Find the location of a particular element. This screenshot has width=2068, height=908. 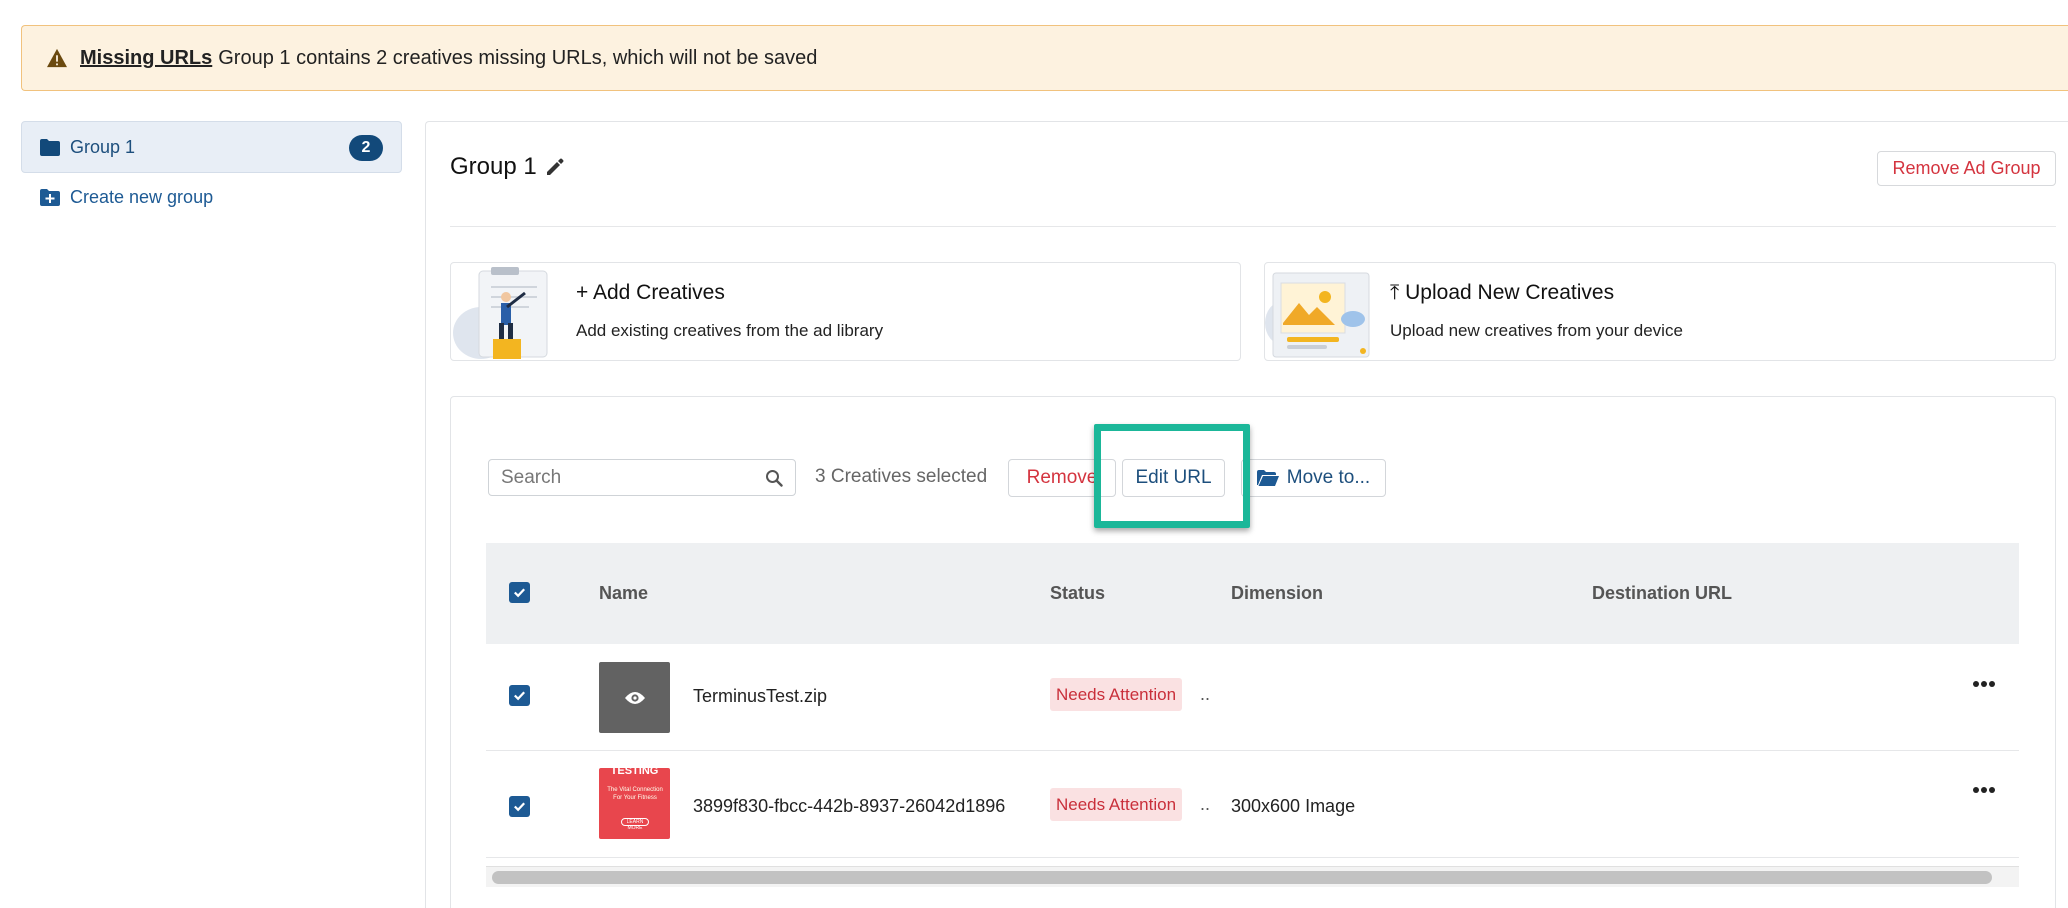

banner-title: Missing URLs is located at coordinates (146, 58).